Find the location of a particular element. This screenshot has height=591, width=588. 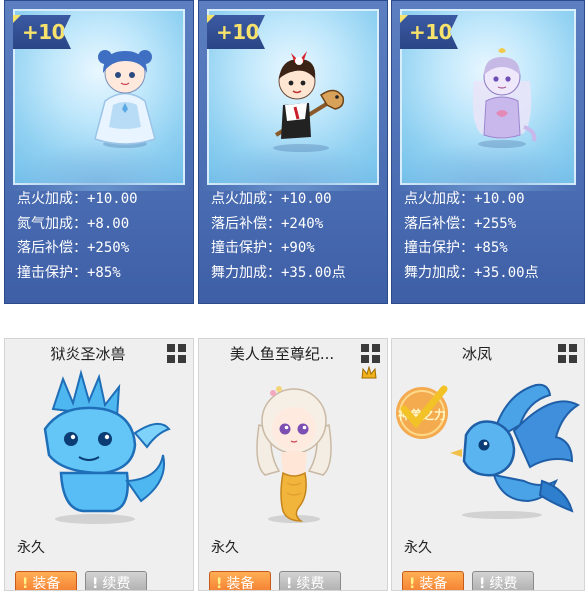

pet-card-3: 冰凤 神兽之力 永久 ! 装备 ! 续费 is located at coordinates (488, 464).